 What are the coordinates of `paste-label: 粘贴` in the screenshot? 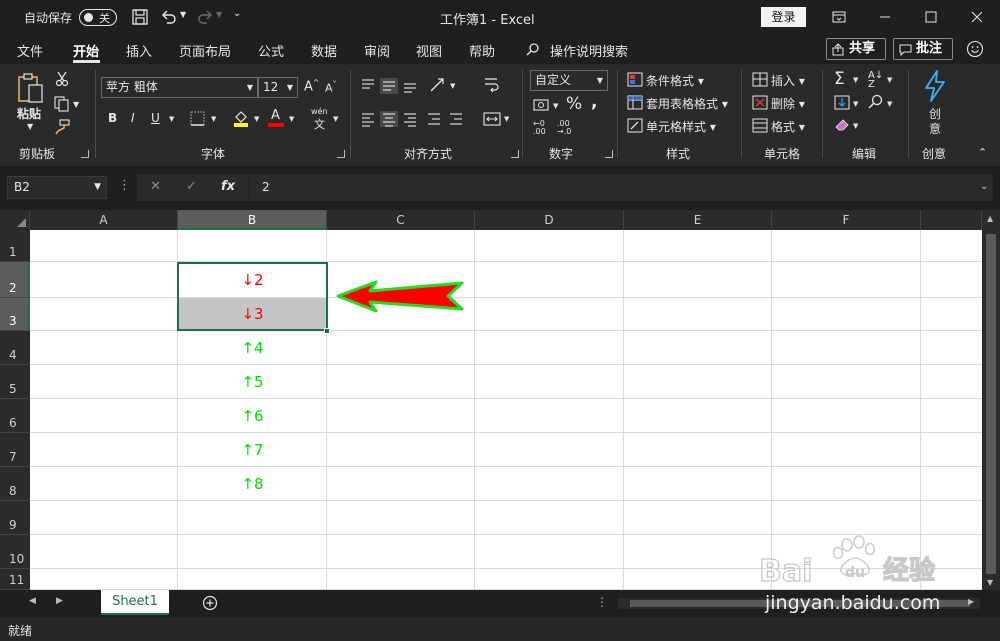 It's located at (29, 113).